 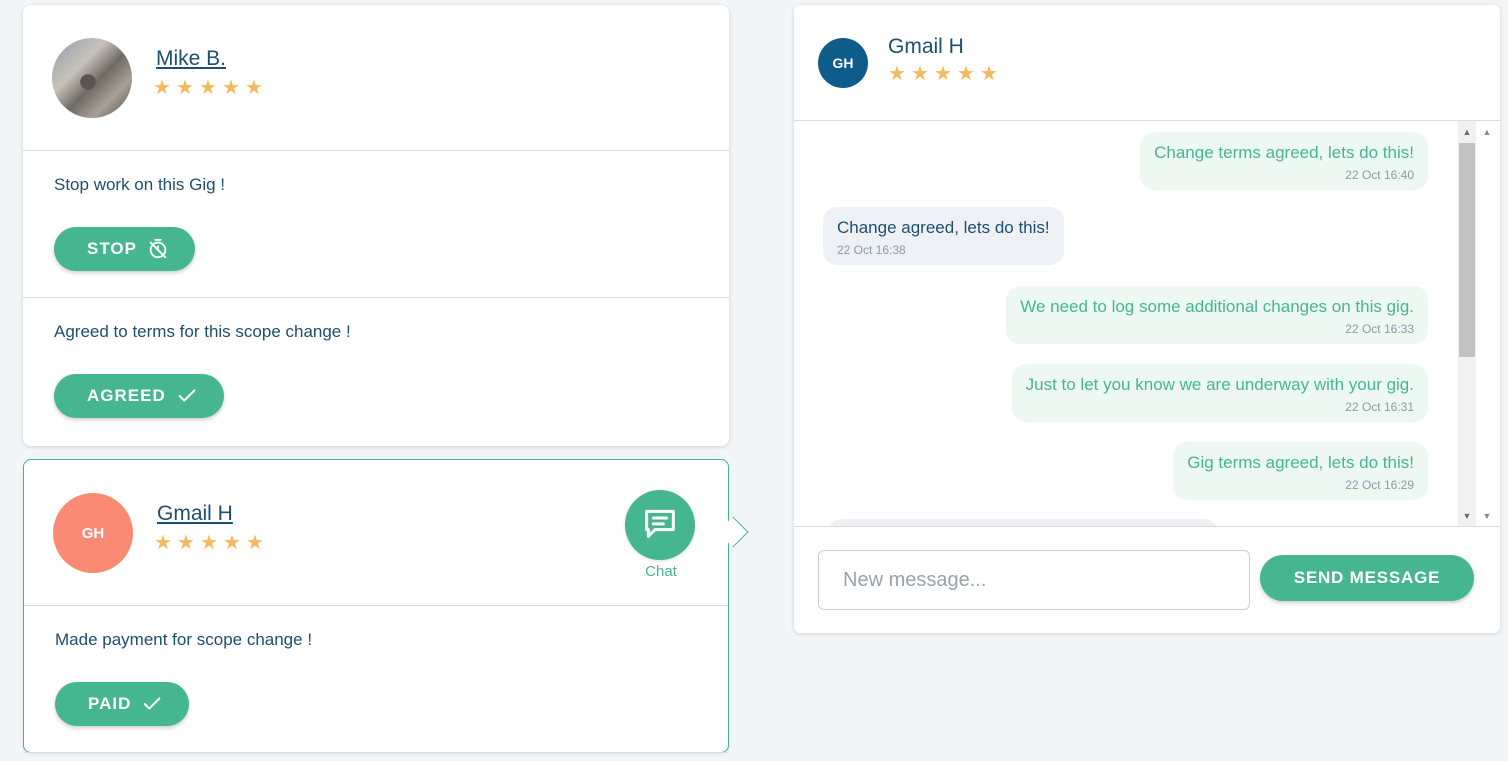 I want to click on message-time: 22 Oct 16:38, so click(x=871, y=250).